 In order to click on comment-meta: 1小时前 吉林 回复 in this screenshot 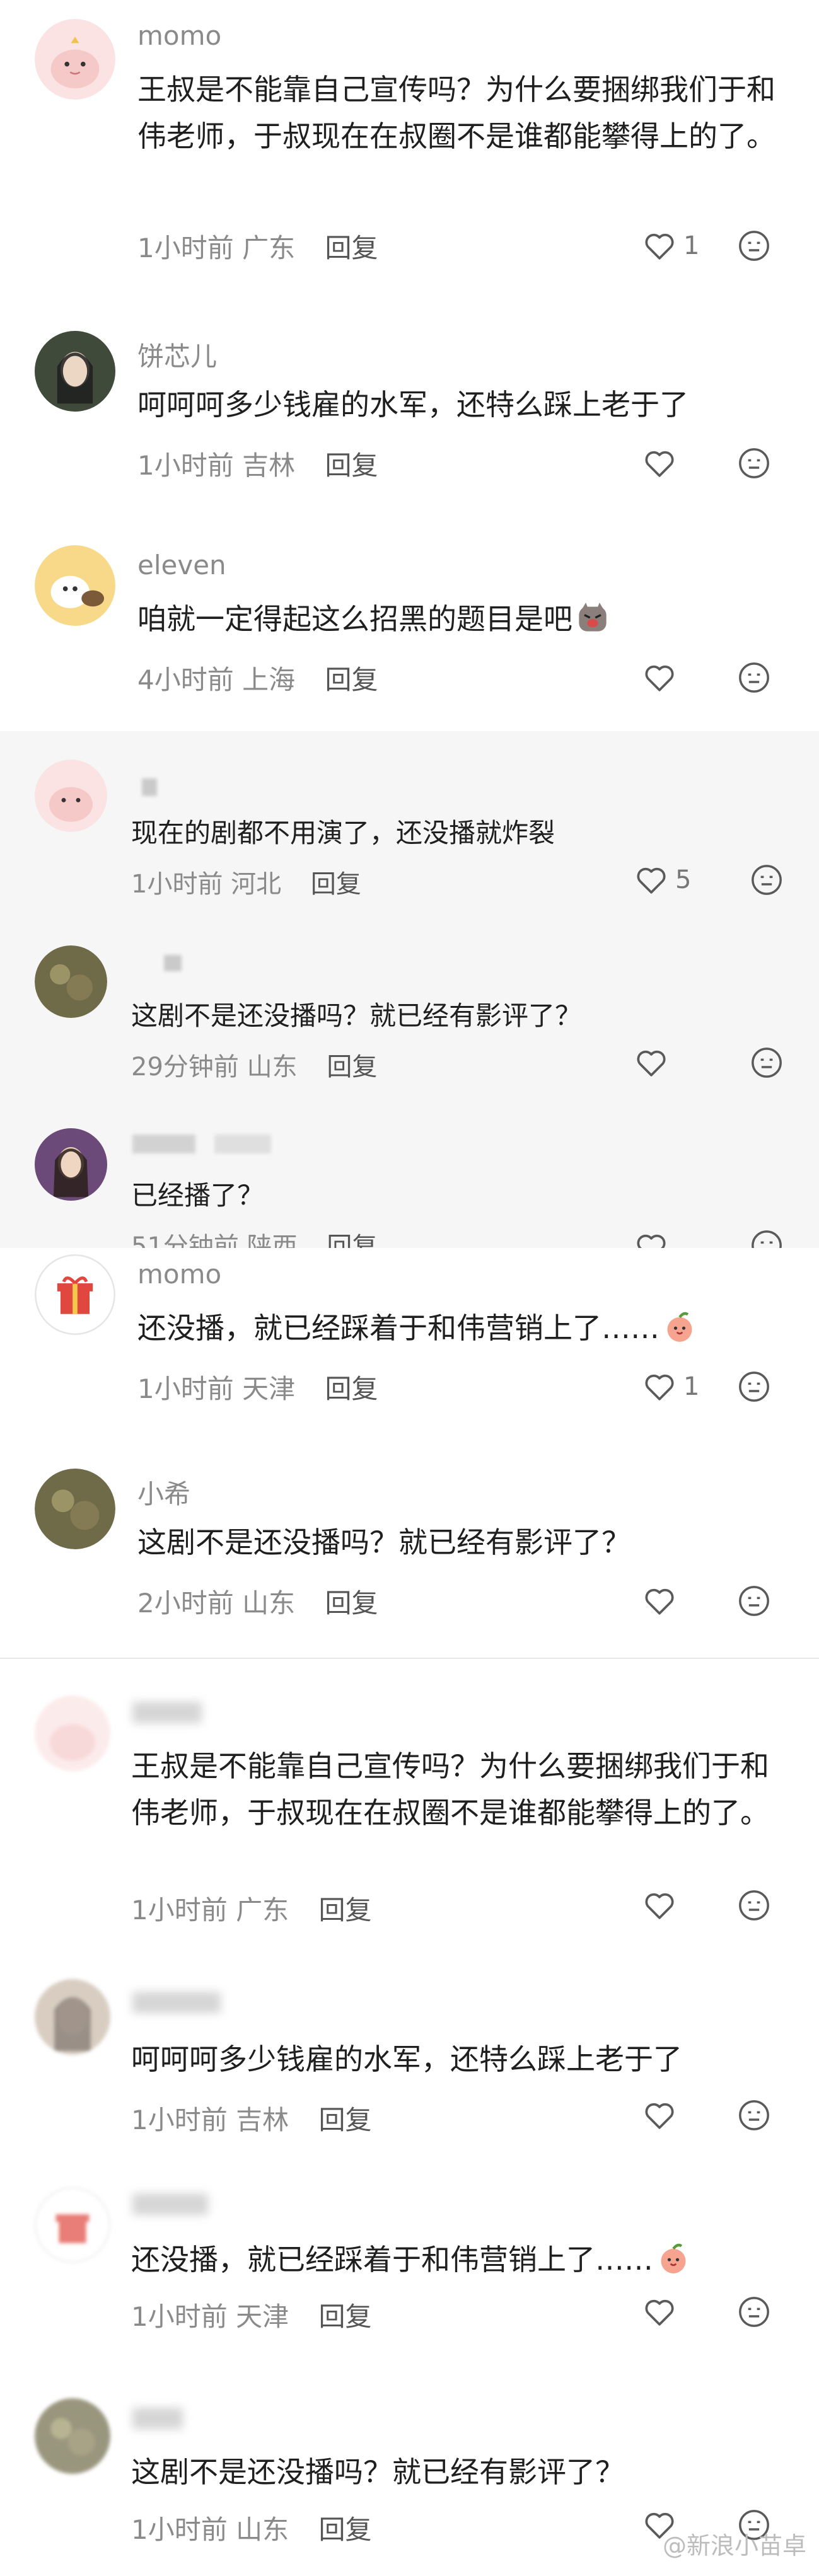, I will do `click(257, 464)`.